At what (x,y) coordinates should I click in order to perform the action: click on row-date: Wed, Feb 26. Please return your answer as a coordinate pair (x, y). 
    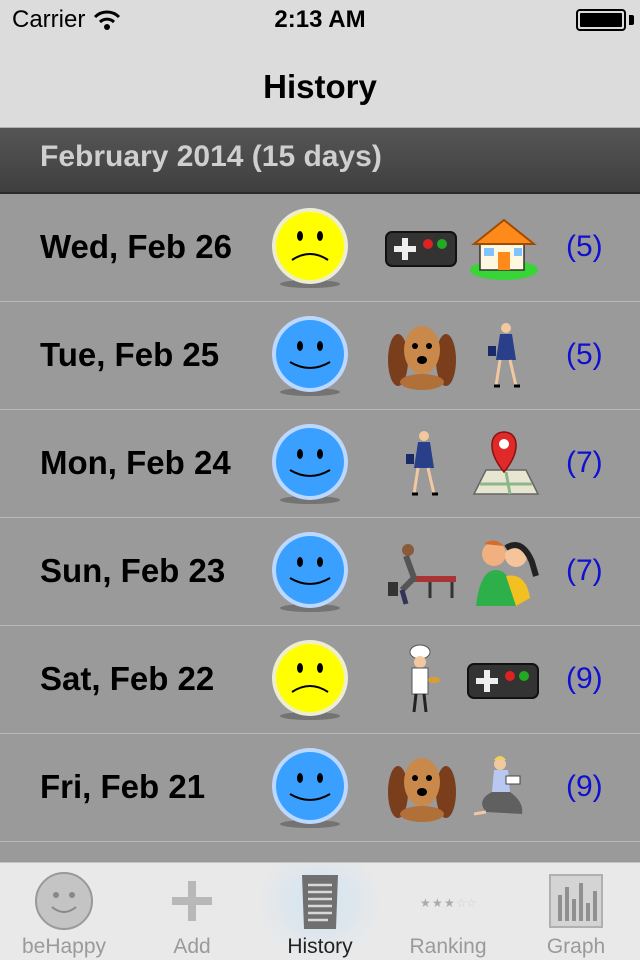
    Looking at the image, I should click on (136, 246).